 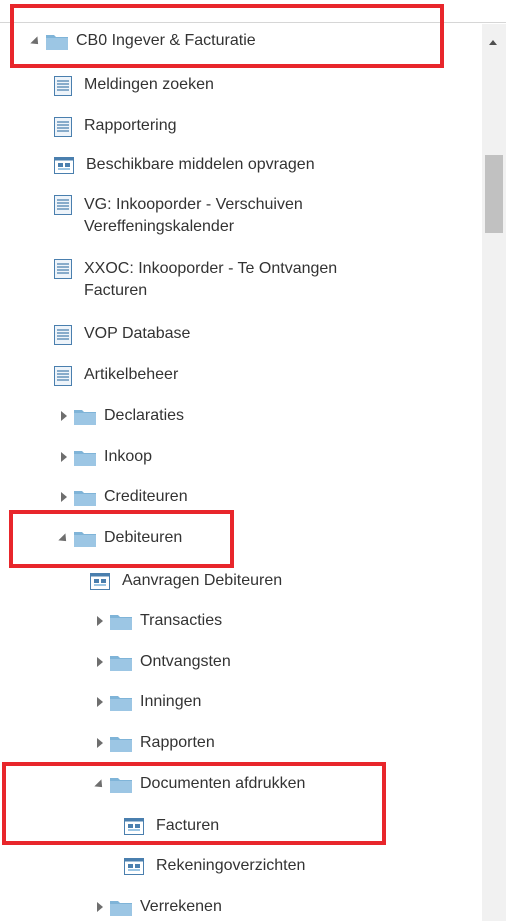 I want to click on tree-folder-label: Verrekenen, so click(x=181, y=906).